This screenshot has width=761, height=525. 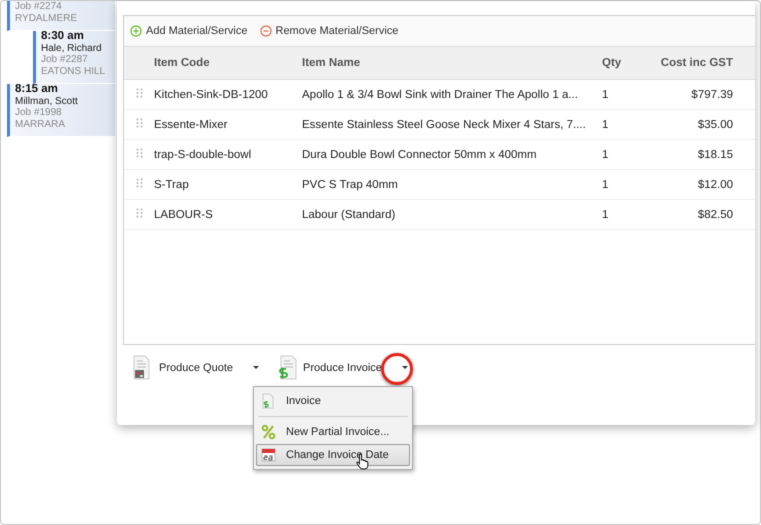 What do you see at coordinates (47, 101) in the screenshot?
I see `customer-name: Millman, Scott` at bounding box center [47, 101].